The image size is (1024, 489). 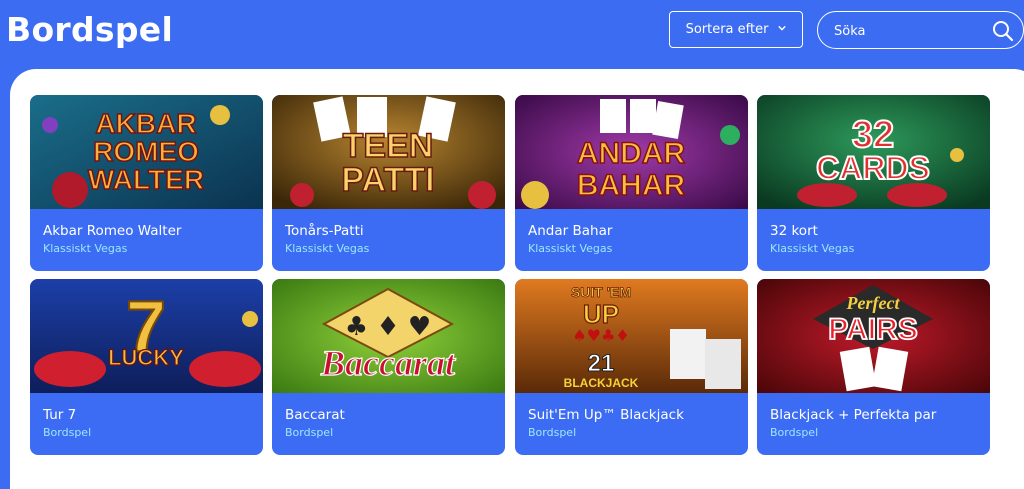 What do you see at coordinates (388, 363) in the screenshot?
I see `art-text: Baccarat` at bounding box center [388, 363].